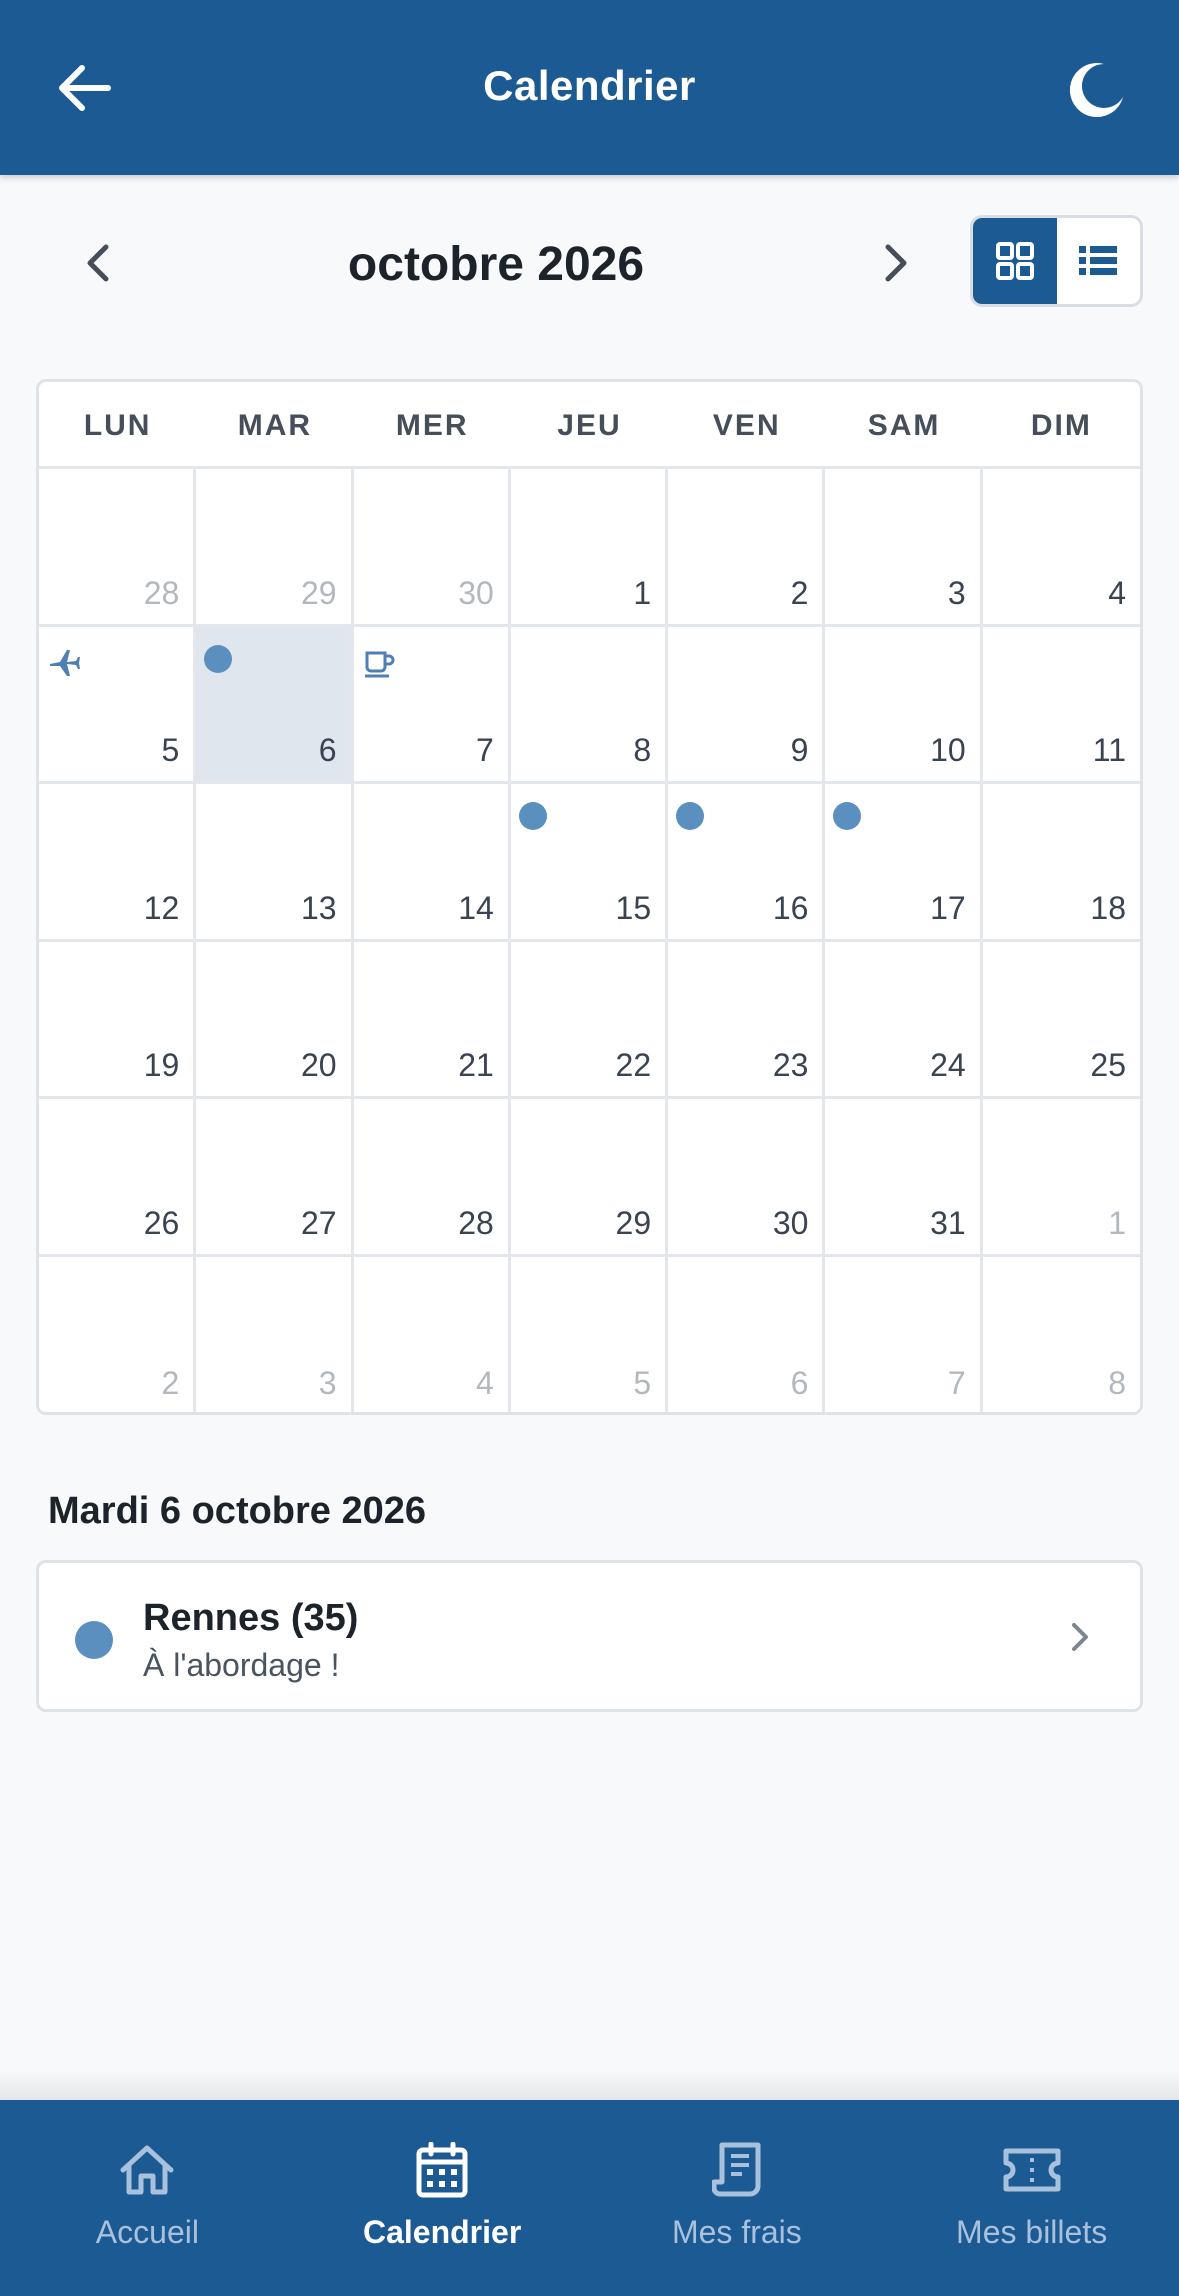  Describe the element at coordinates (1061, 705) in the screenshot. I see `calendar-day-cell: 11` at that location.